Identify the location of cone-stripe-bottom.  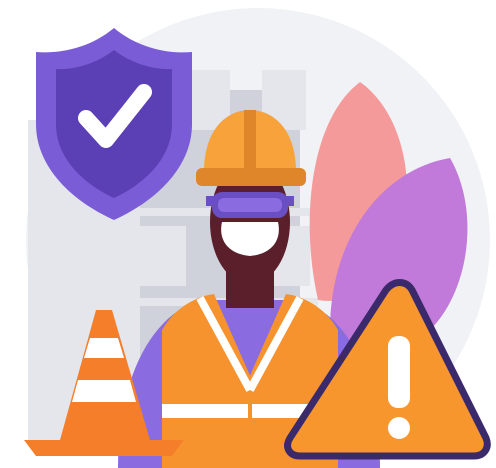
(104, 391).